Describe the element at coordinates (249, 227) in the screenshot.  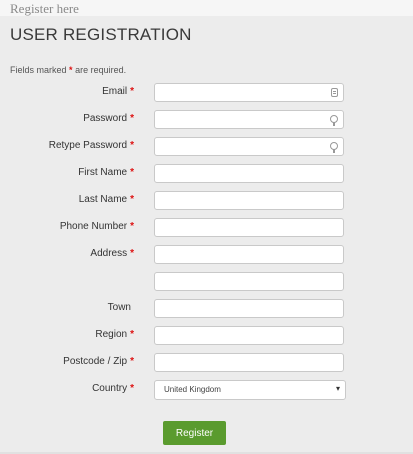
I see `phone-number-field` at that location.